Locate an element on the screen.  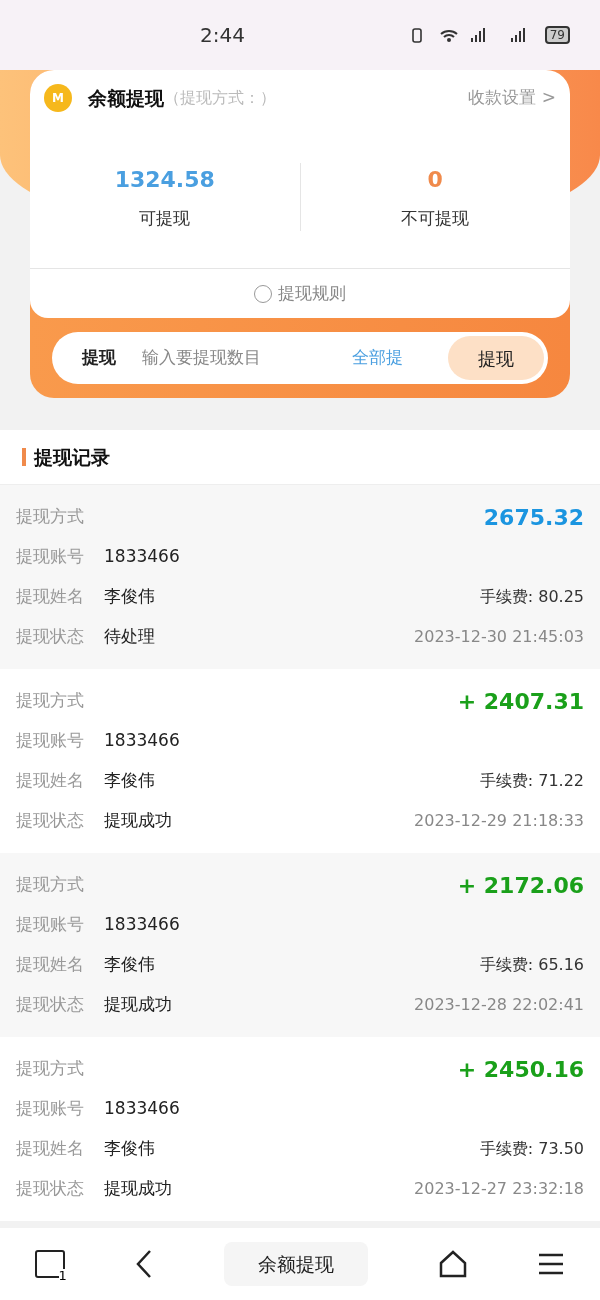
card-title: 余额提现 is located at coordinates (126, 98).